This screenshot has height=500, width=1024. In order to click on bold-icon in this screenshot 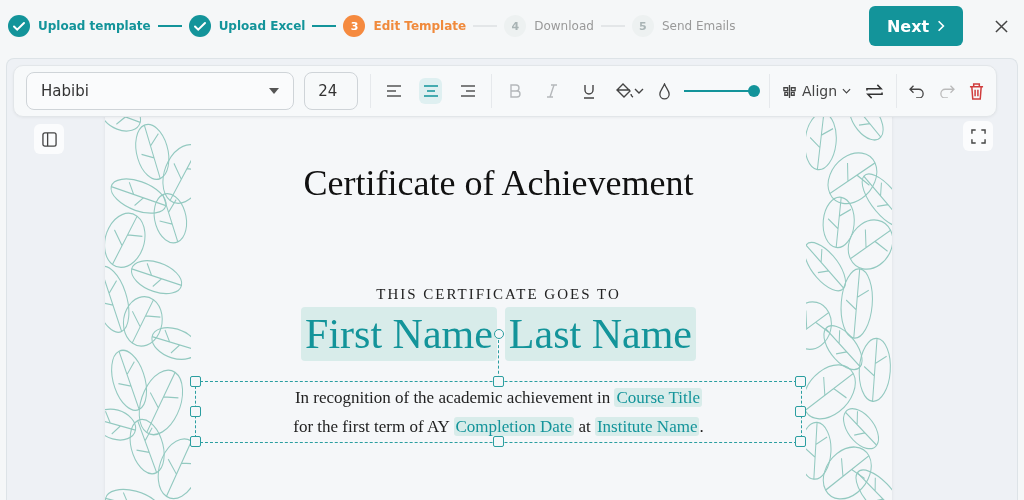, I will do `click(515, 91)`.